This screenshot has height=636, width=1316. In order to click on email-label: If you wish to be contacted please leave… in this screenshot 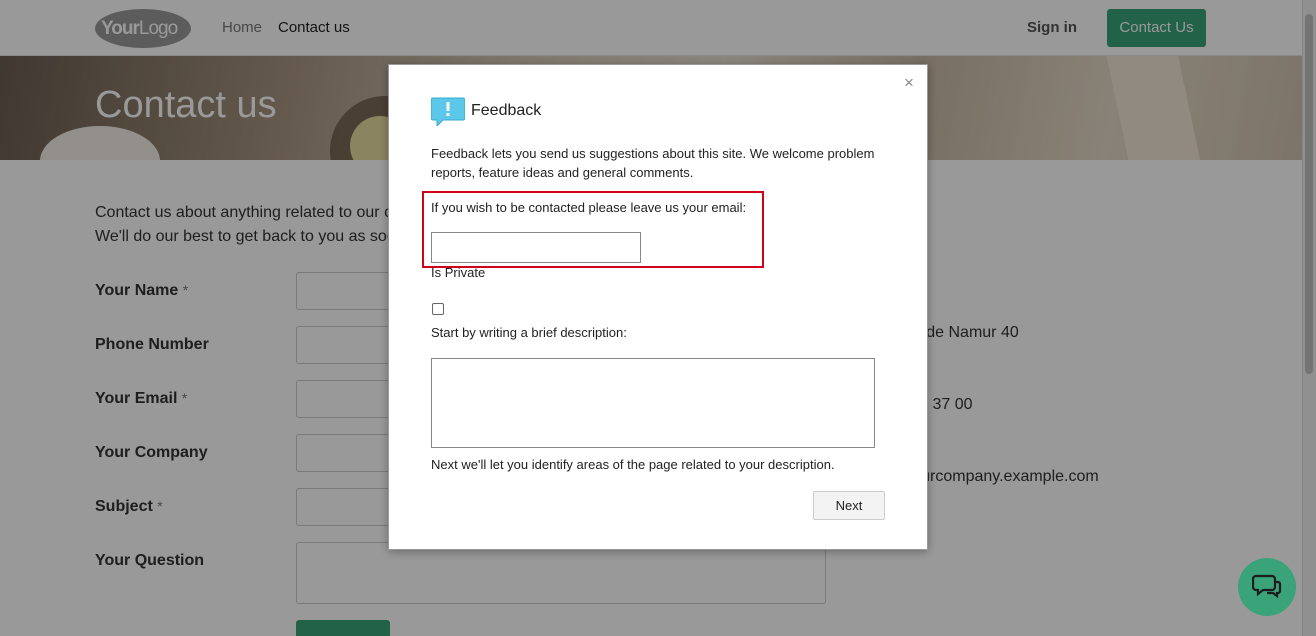, I will do `click(589, 207)`.